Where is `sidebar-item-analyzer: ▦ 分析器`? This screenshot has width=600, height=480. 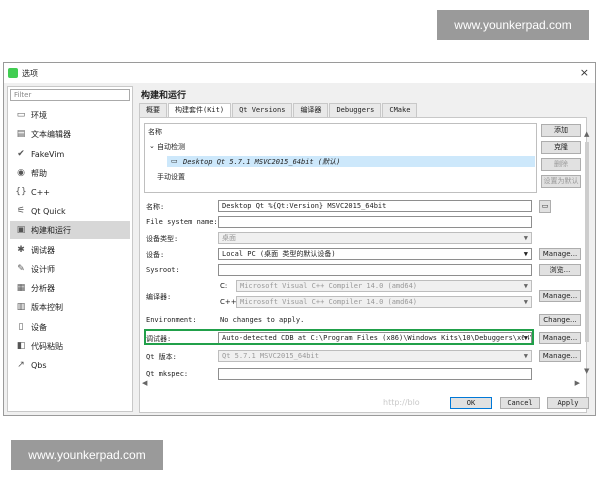
sidebar-item-analyzer: ▦ 分析器 is located at coordinates (70, 288).